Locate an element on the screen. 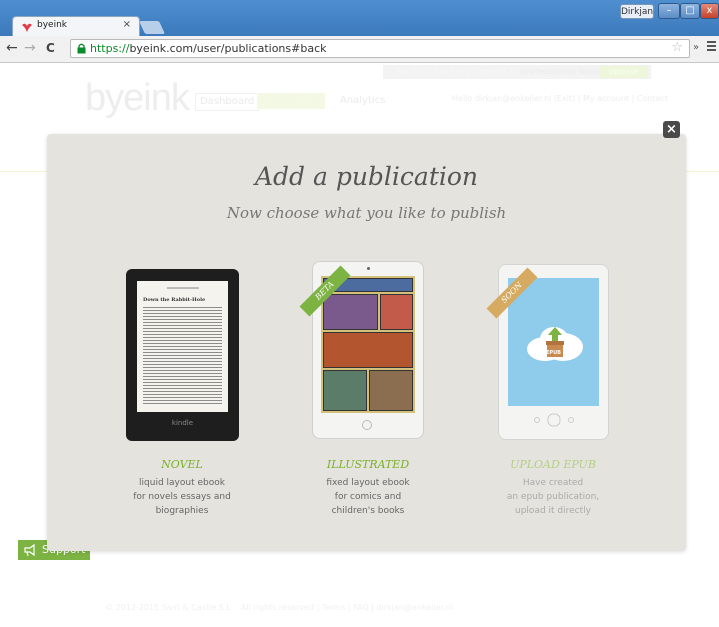  back-button: ← is located at coordinates (12, 48).